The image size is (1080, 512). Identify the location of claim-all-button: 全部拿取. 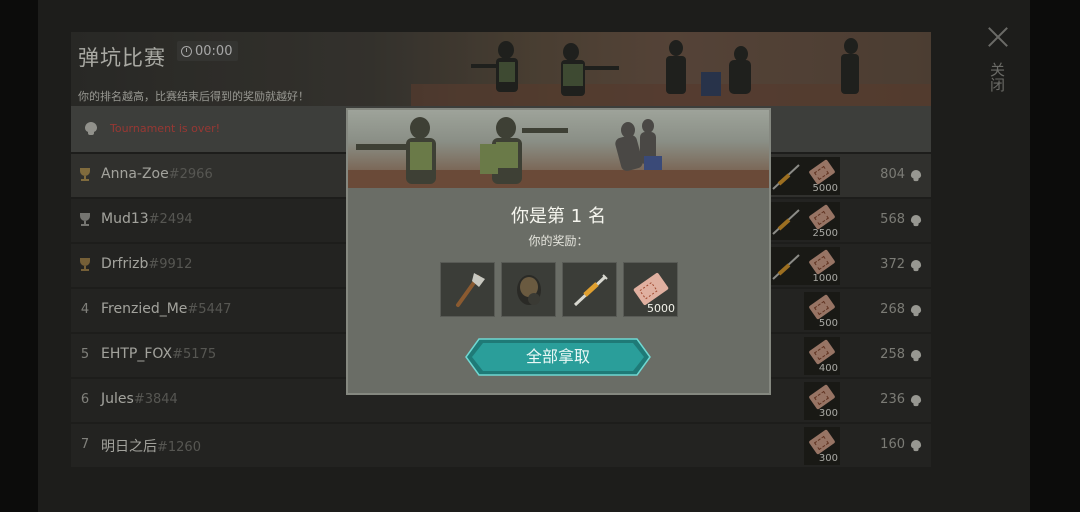
(558, 357).